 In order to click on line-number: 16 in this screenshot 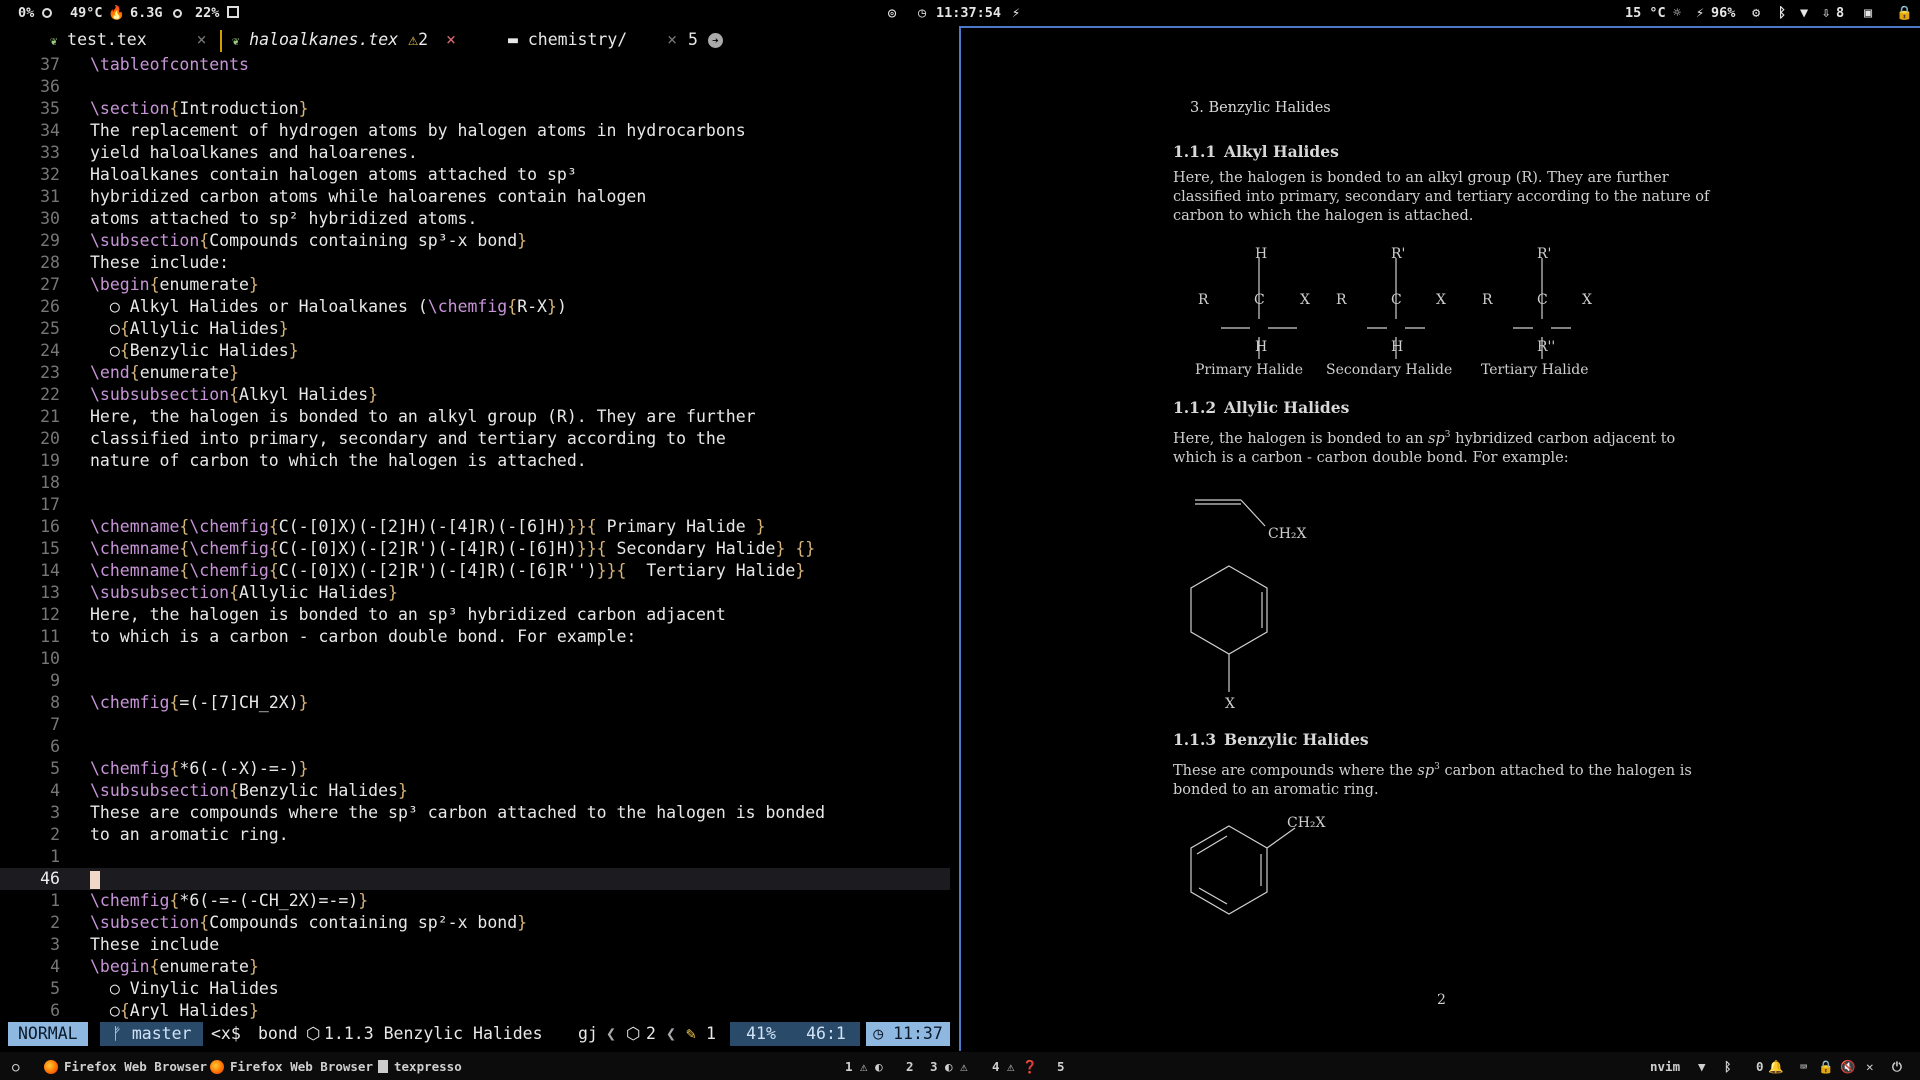, I will do `click(50, 526)`.